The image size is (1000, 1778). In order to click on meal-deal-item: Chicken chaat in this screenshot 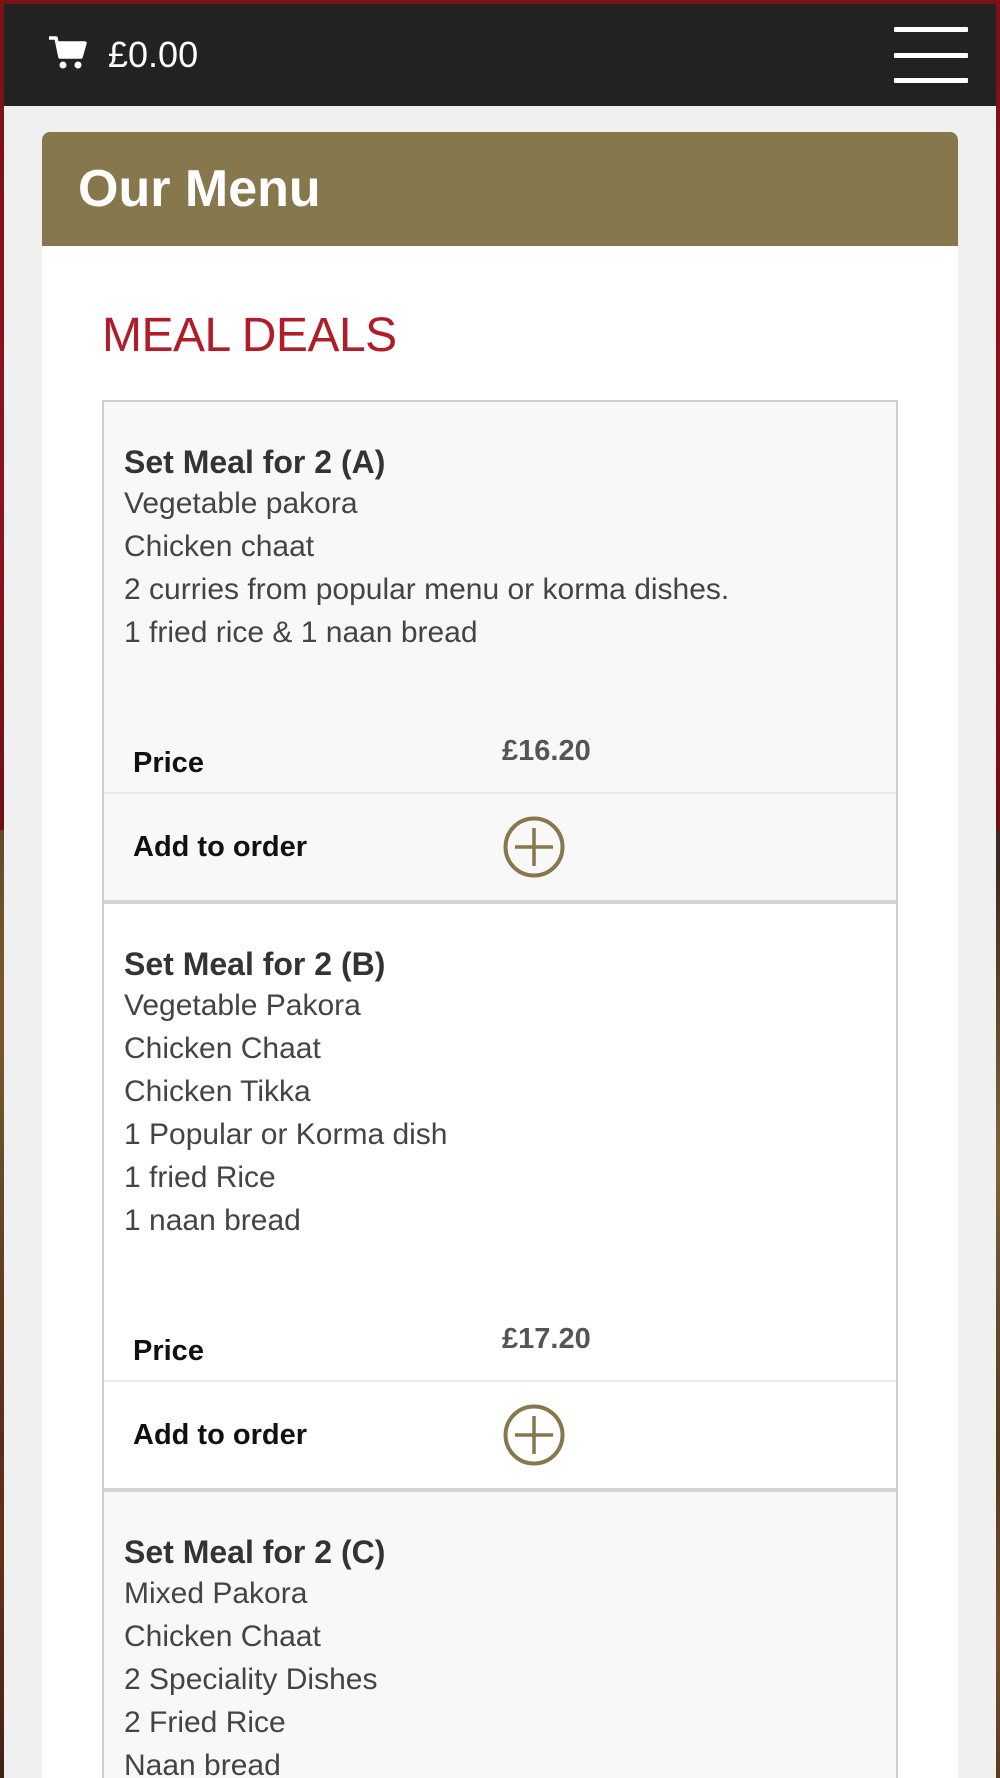, I will do `click(219, 546)`.